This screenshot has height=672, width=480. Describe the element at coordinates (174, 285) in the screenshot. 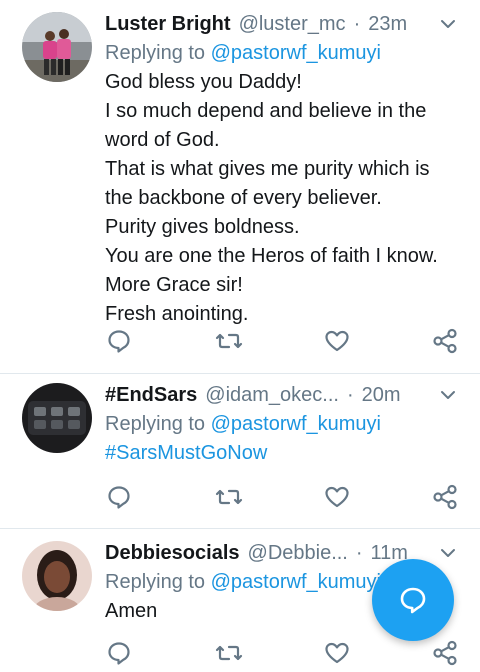

I see `tweet-text-line: More Grace sir!` at that location.